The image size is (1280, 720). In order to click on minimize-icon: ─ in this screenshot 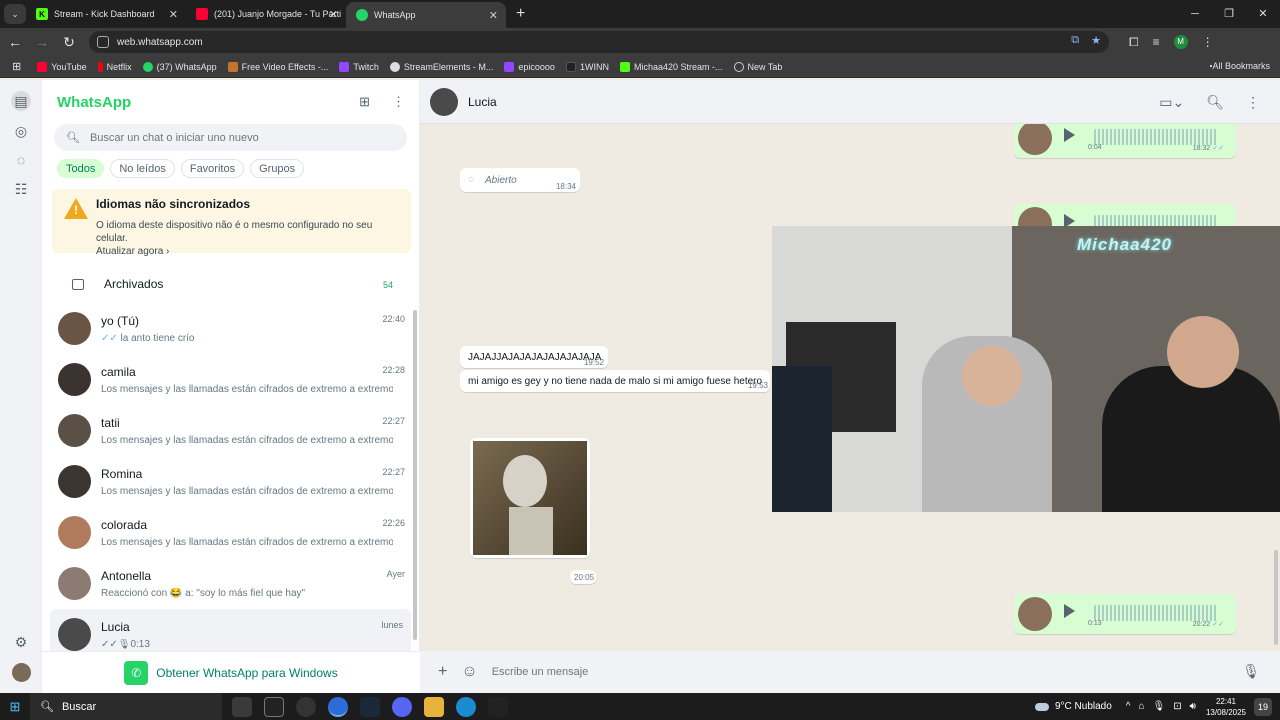, I will do `click(1195, 14)`.